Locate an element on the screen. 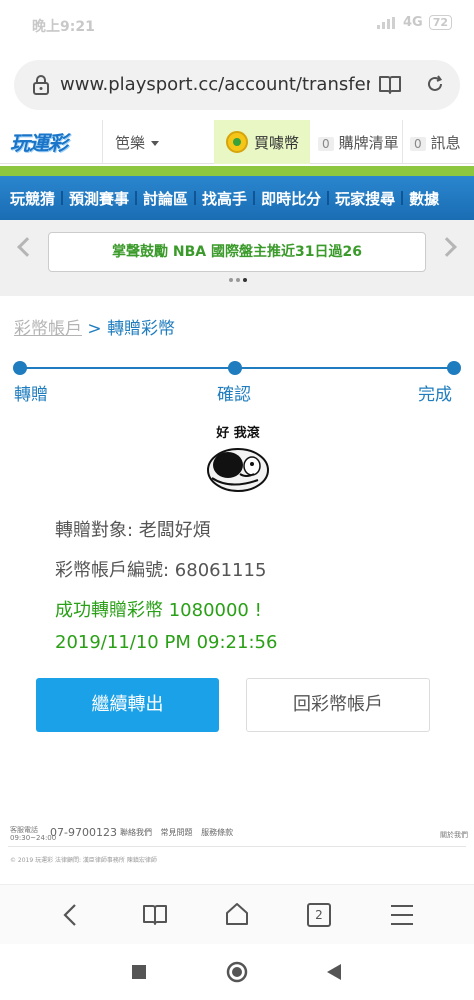 This screenshot has width=474, height=1000. system-nav-bar is located at coordinates (237, 972).